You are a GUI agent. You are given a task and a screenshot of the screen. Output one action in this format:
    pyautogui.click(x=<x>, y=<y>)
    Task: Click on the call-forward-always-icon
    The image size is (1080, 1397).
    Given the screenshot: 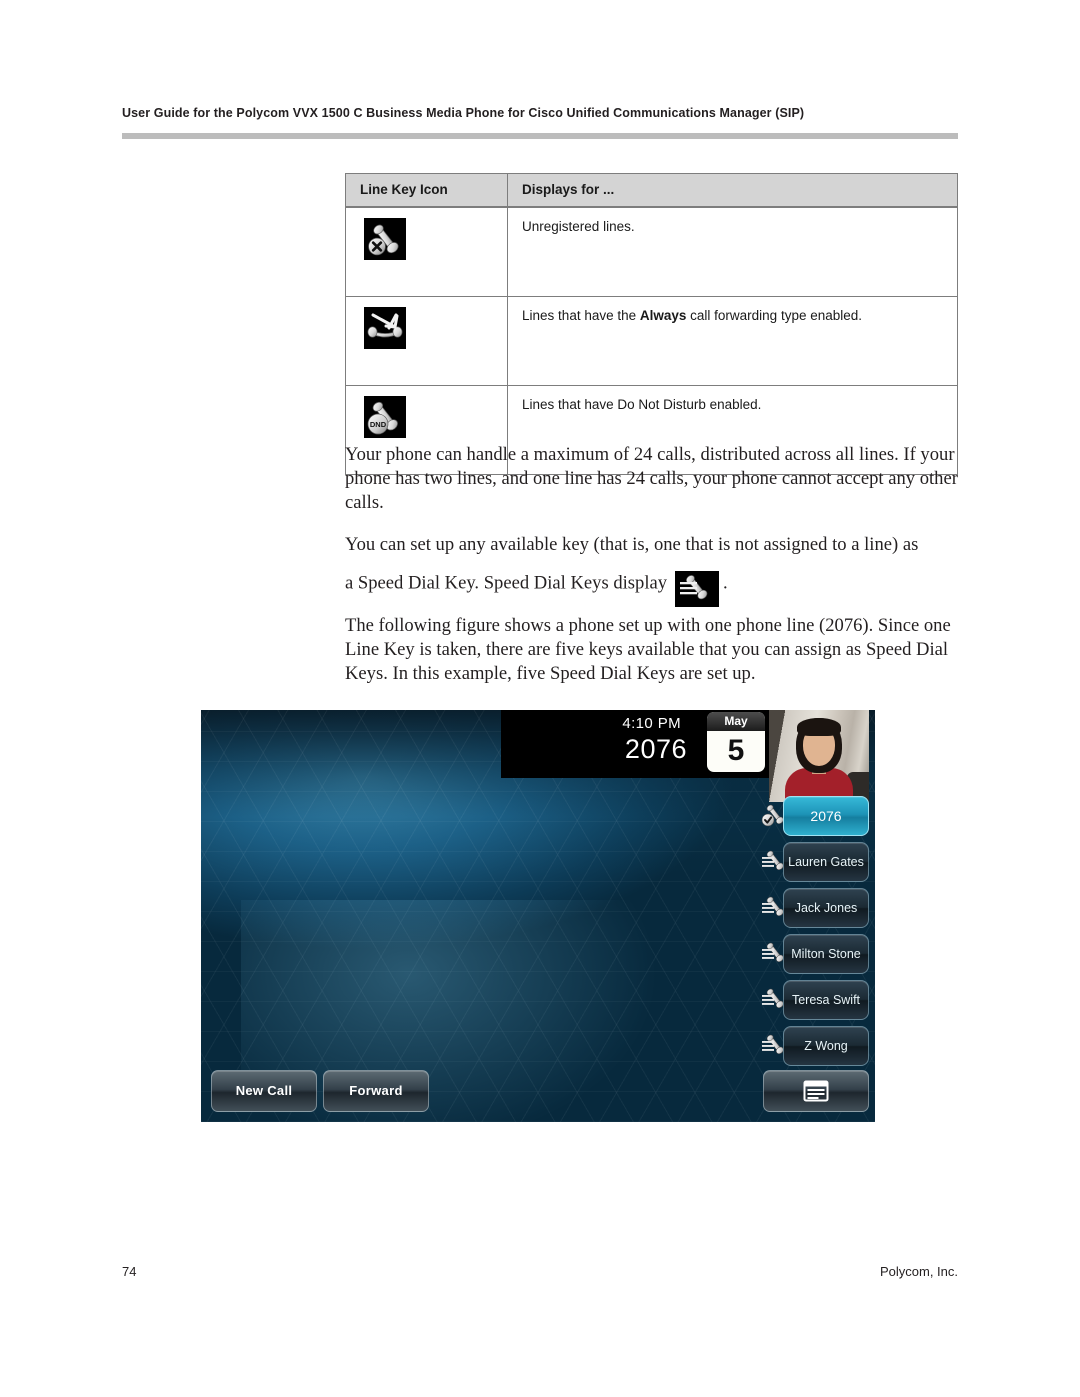 What is the action you would take?
    pyautogui.click(x=385, y=328)
    